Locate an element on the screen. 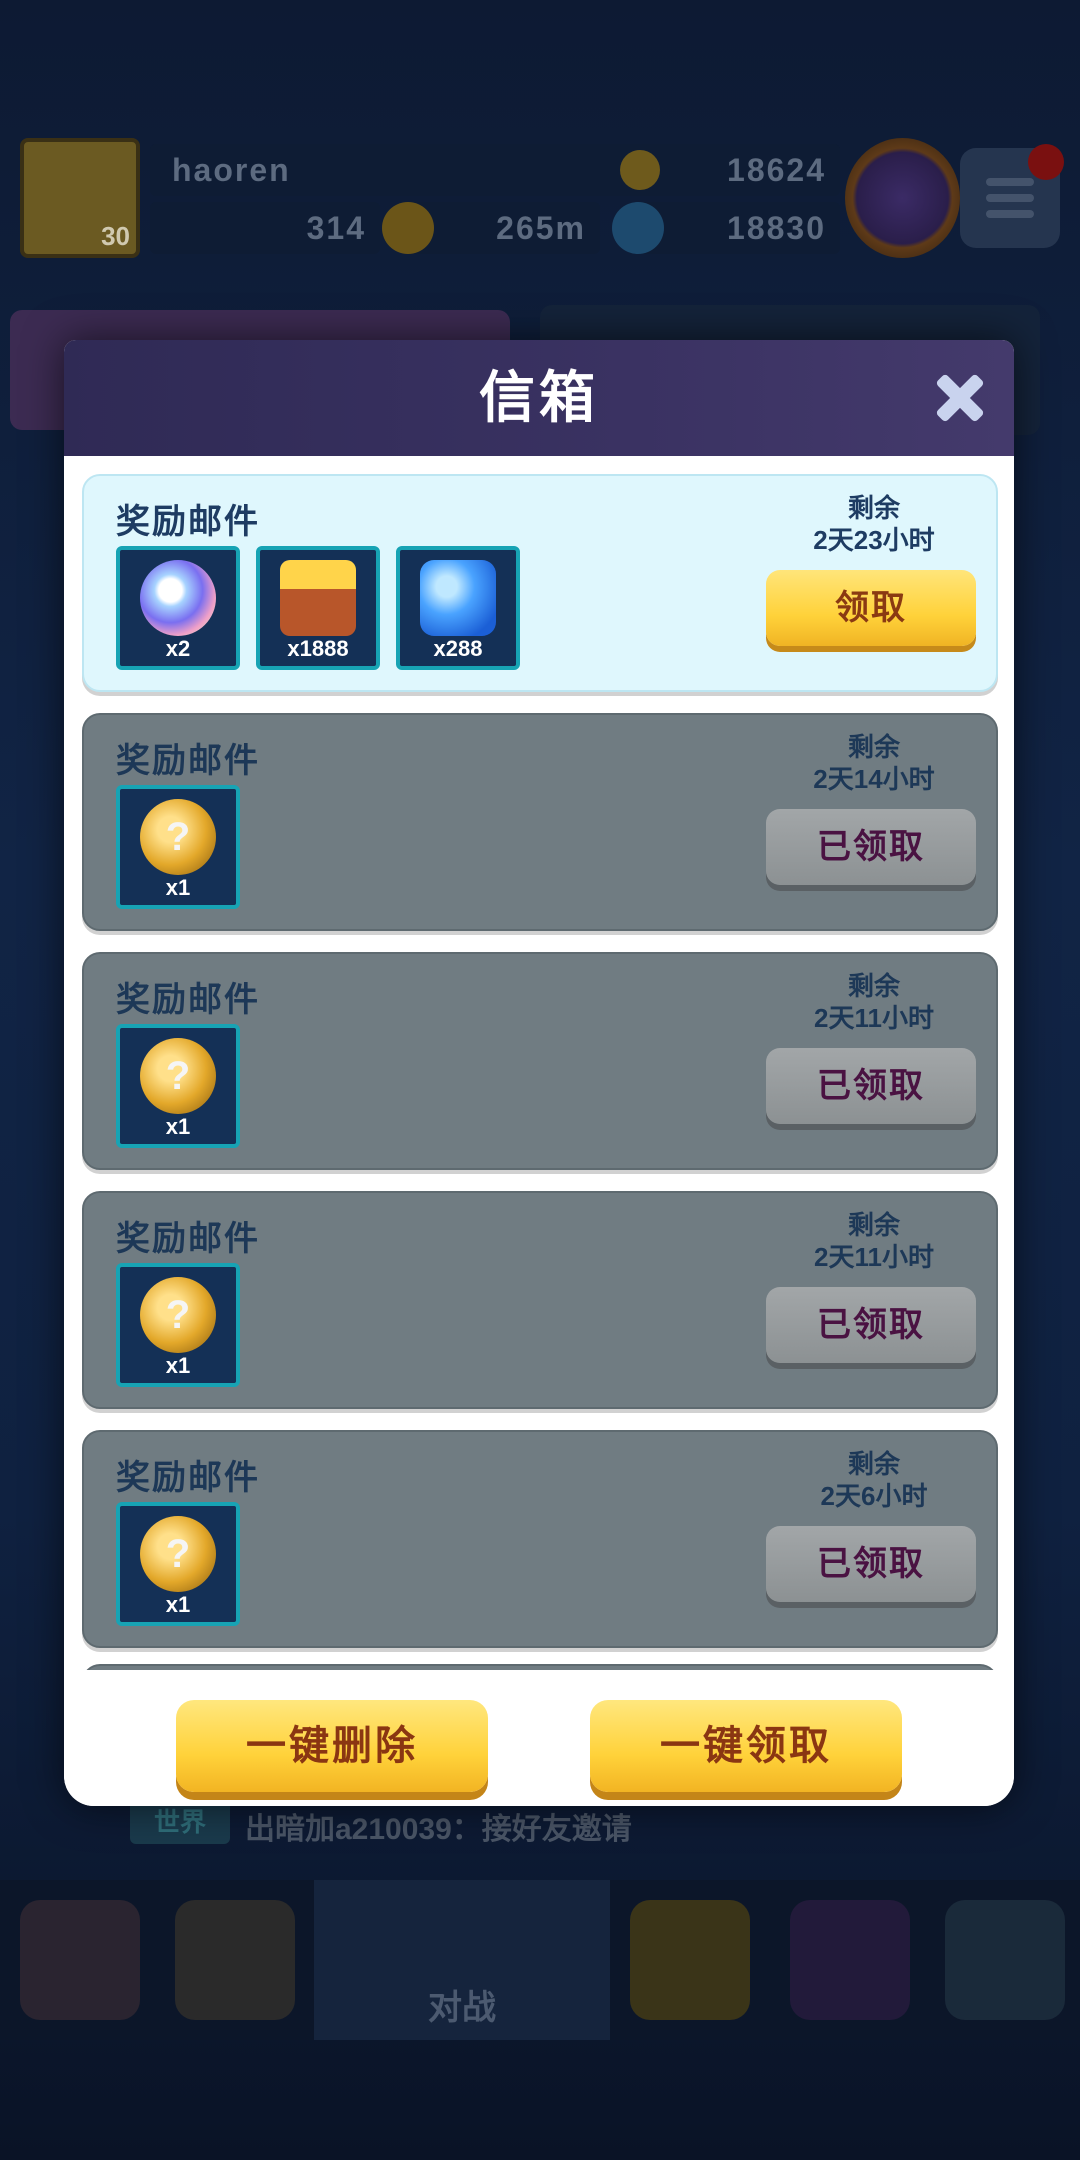 The width and height of the screenshot is (1080, 2160). player-top-bar: 30 haoren 18624 314 265m 18830 is located at coordinates (542, 199).